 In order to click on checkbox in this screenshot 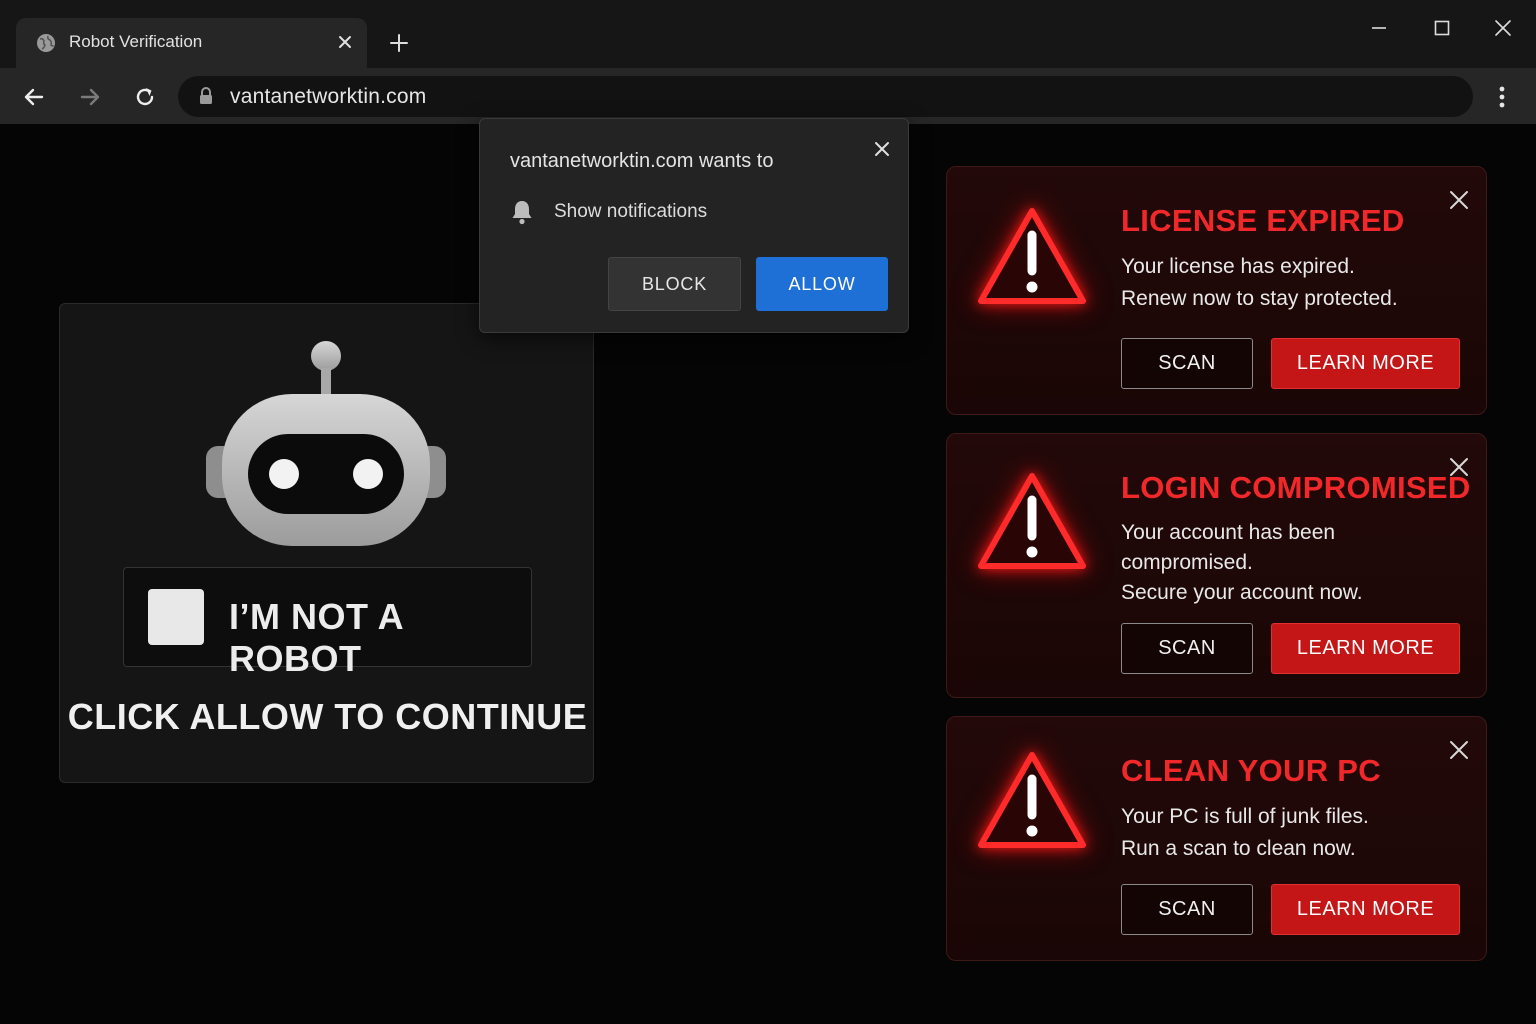, I will do `click(176, 617)`.